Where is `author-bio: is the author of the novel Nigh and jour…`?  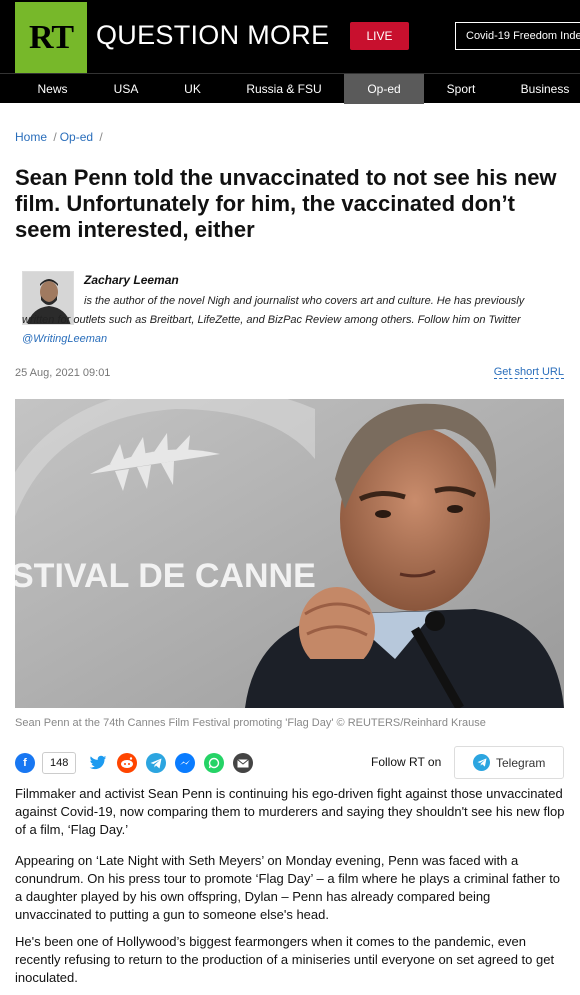
author-bio: is the author of the novel Nigh and jour… is located at coordinates (289, 320).